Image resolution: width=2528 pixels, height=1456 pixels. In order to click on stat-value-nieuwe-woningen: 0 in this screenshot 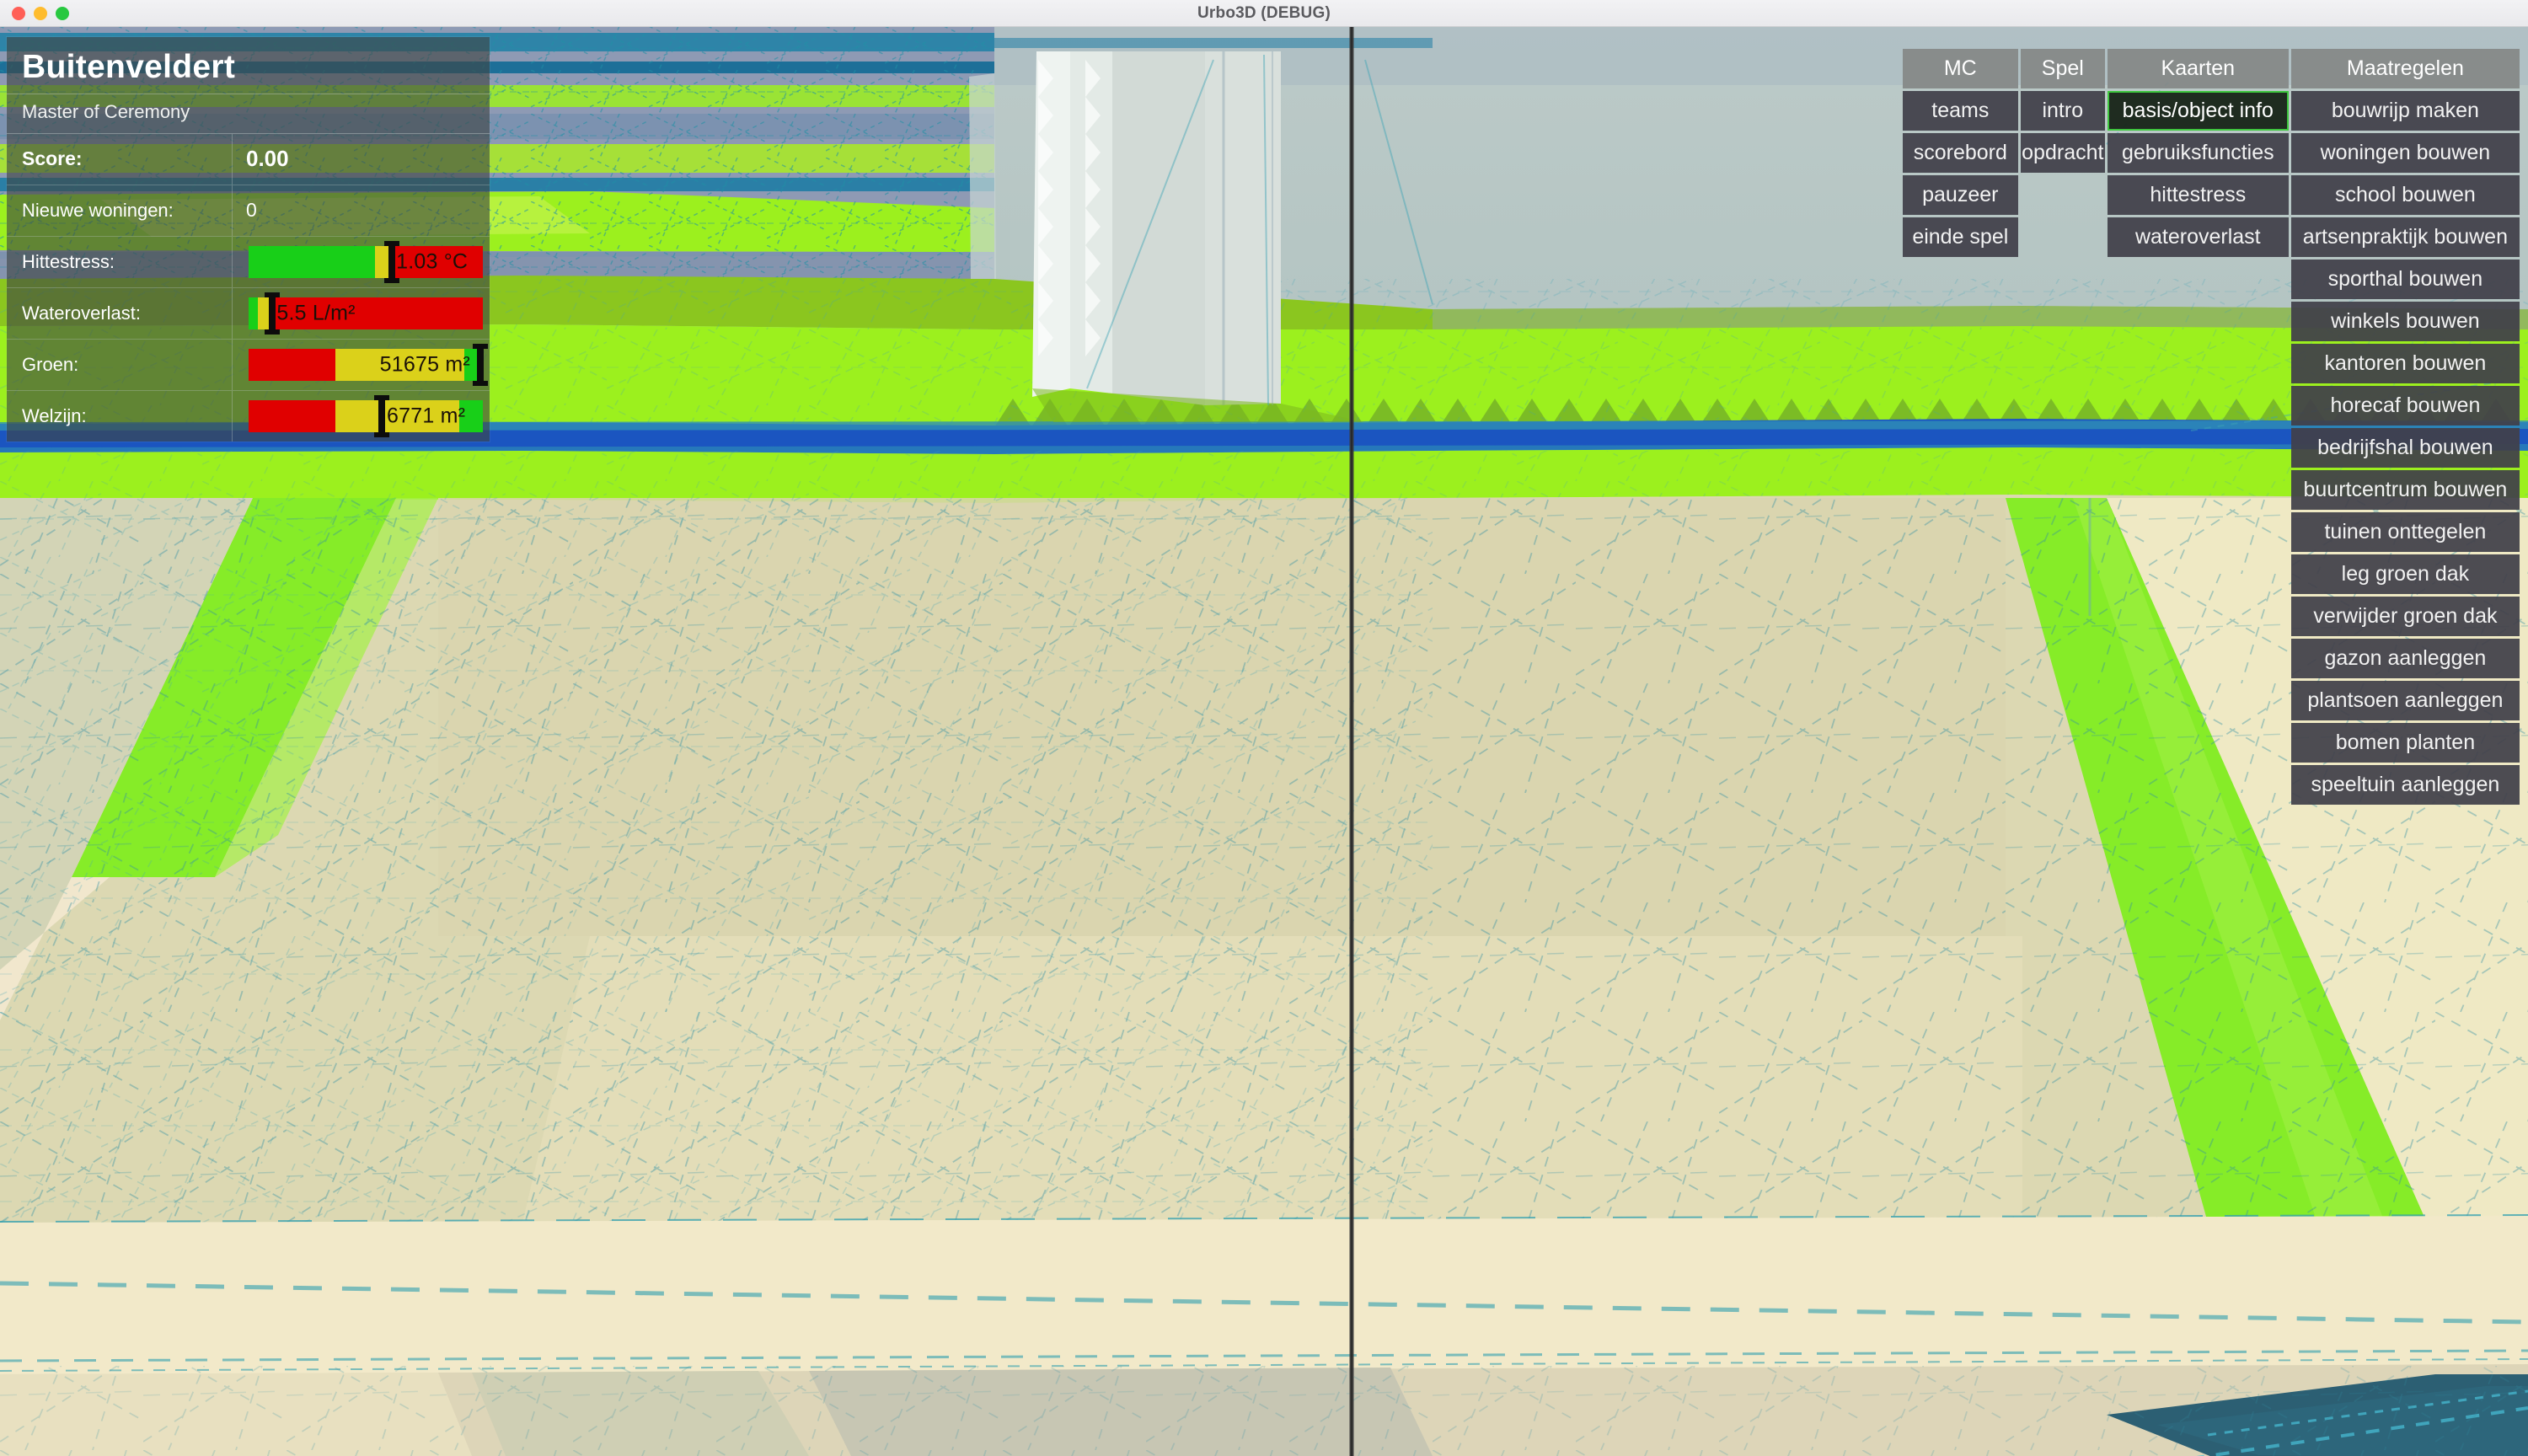, I will do `click(252, 210)`.